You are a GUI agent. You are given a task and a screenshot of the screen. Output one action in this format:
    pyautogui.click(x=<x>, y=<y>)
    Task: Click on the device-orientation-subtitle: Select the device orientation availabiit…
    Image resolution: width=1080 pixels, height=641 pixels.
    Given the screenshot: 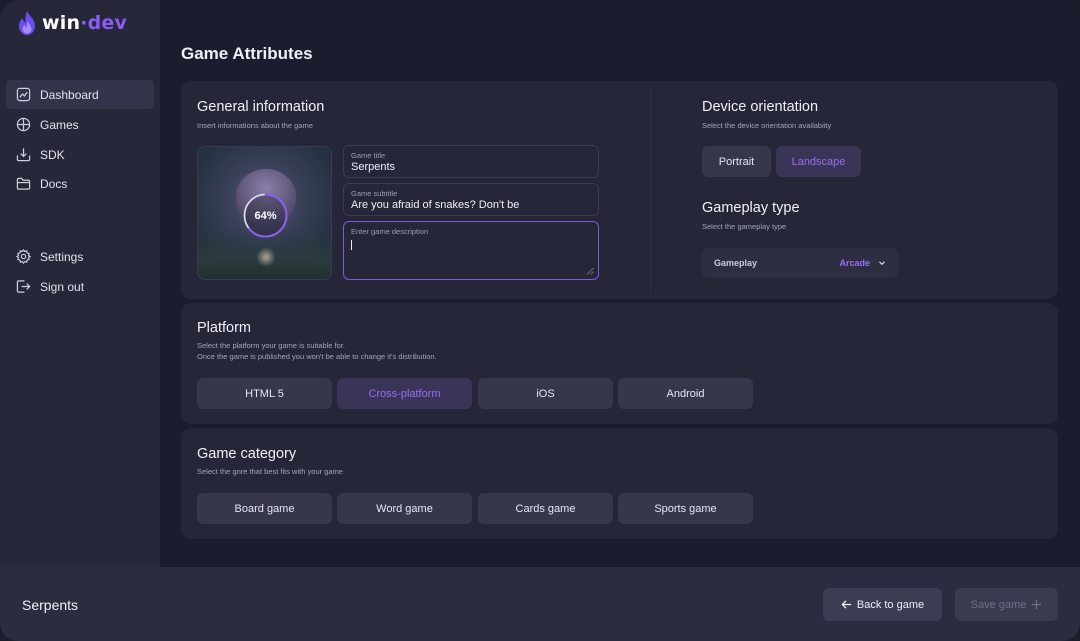 What is the action you would take?
    pyautogui.click(x=767, y=125)
    